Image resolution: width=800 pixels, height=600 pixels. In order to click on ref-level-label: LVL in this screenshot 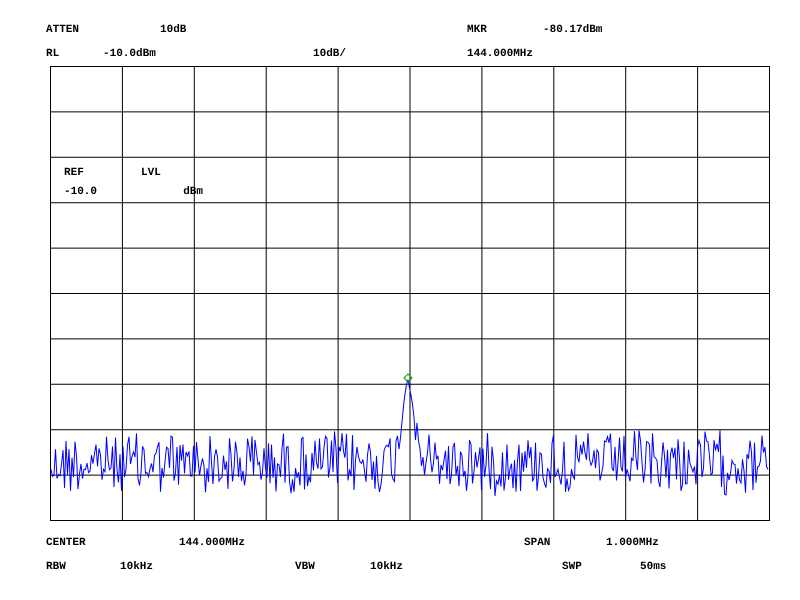, I will do `click(151, 173)`.